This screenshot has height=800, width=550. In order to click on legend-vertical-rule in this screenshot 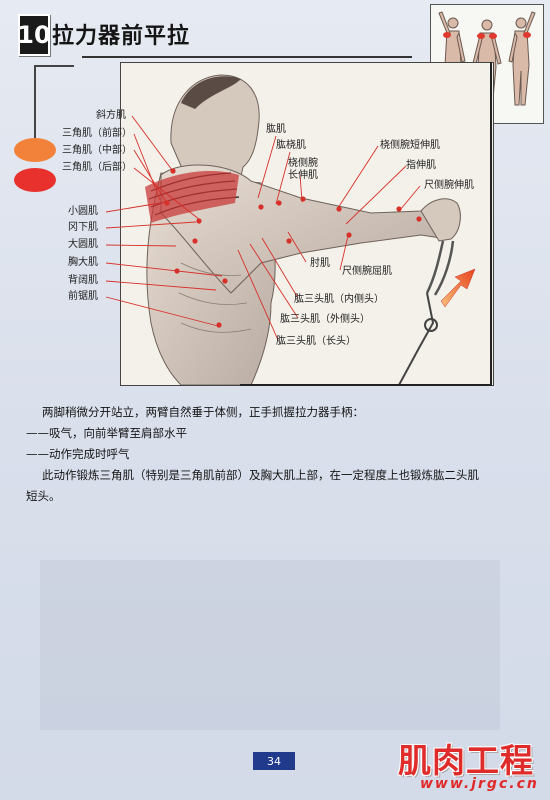, I will do `click(35, 105)`.